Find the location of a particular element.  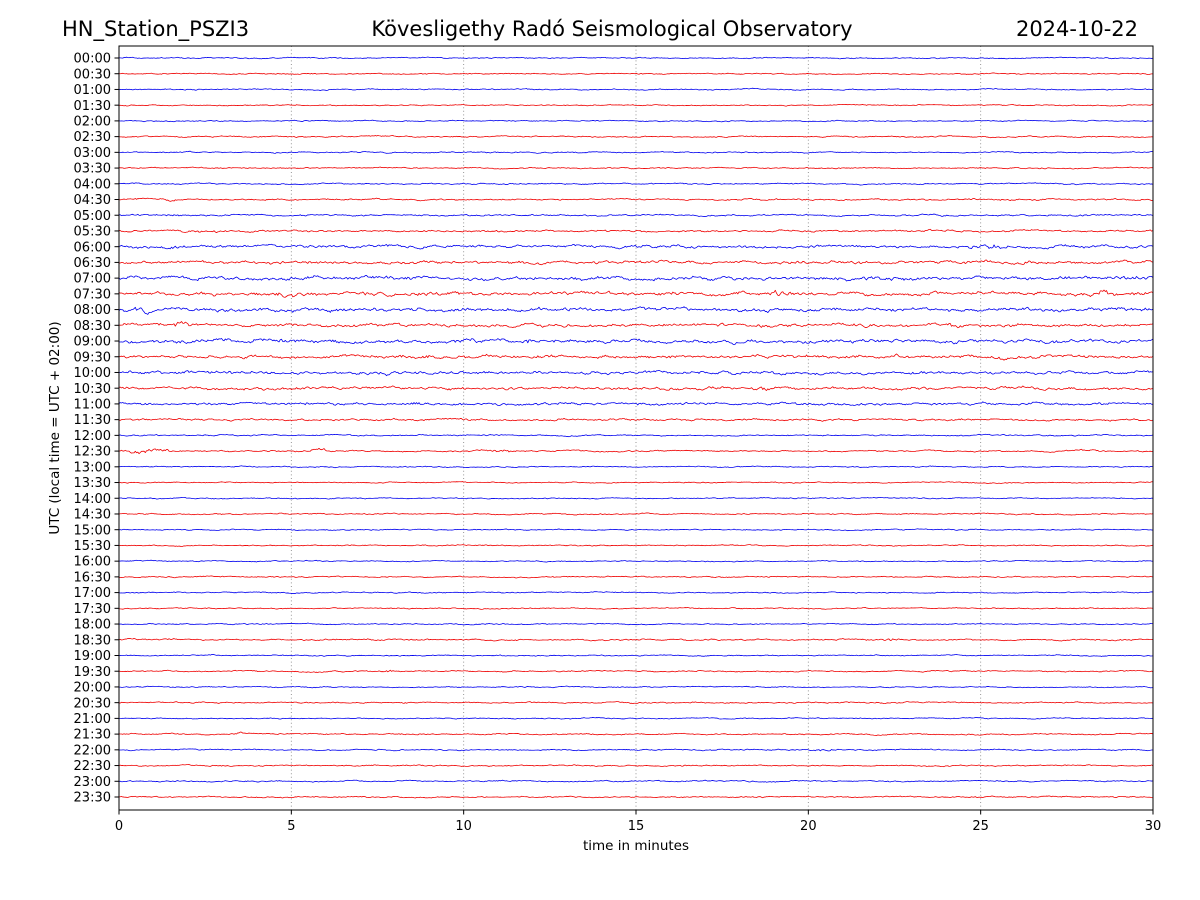

y-tick-label-18:00: 18:00 is located at coordinates (92, 625).